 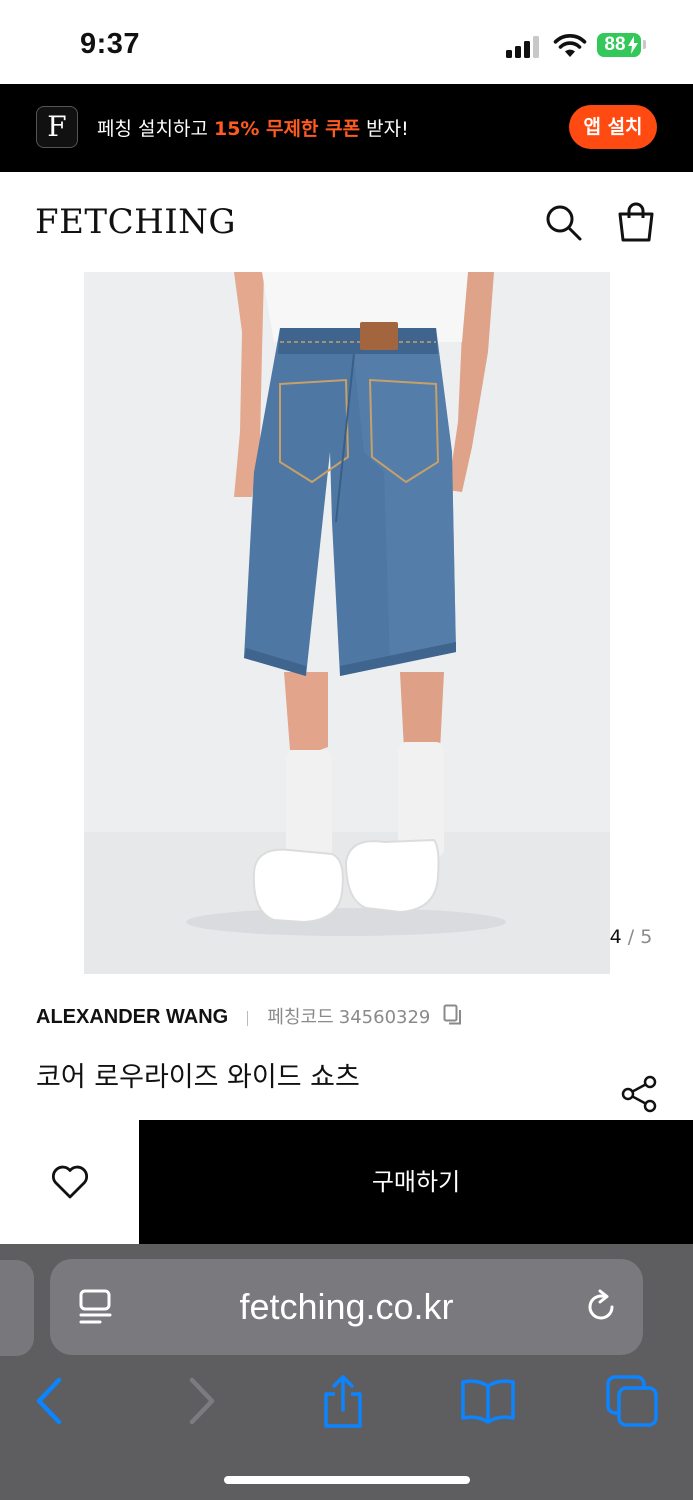 I want to click on promo-text-prefix: 페칭 설치하고, so click(x=155, y=129).